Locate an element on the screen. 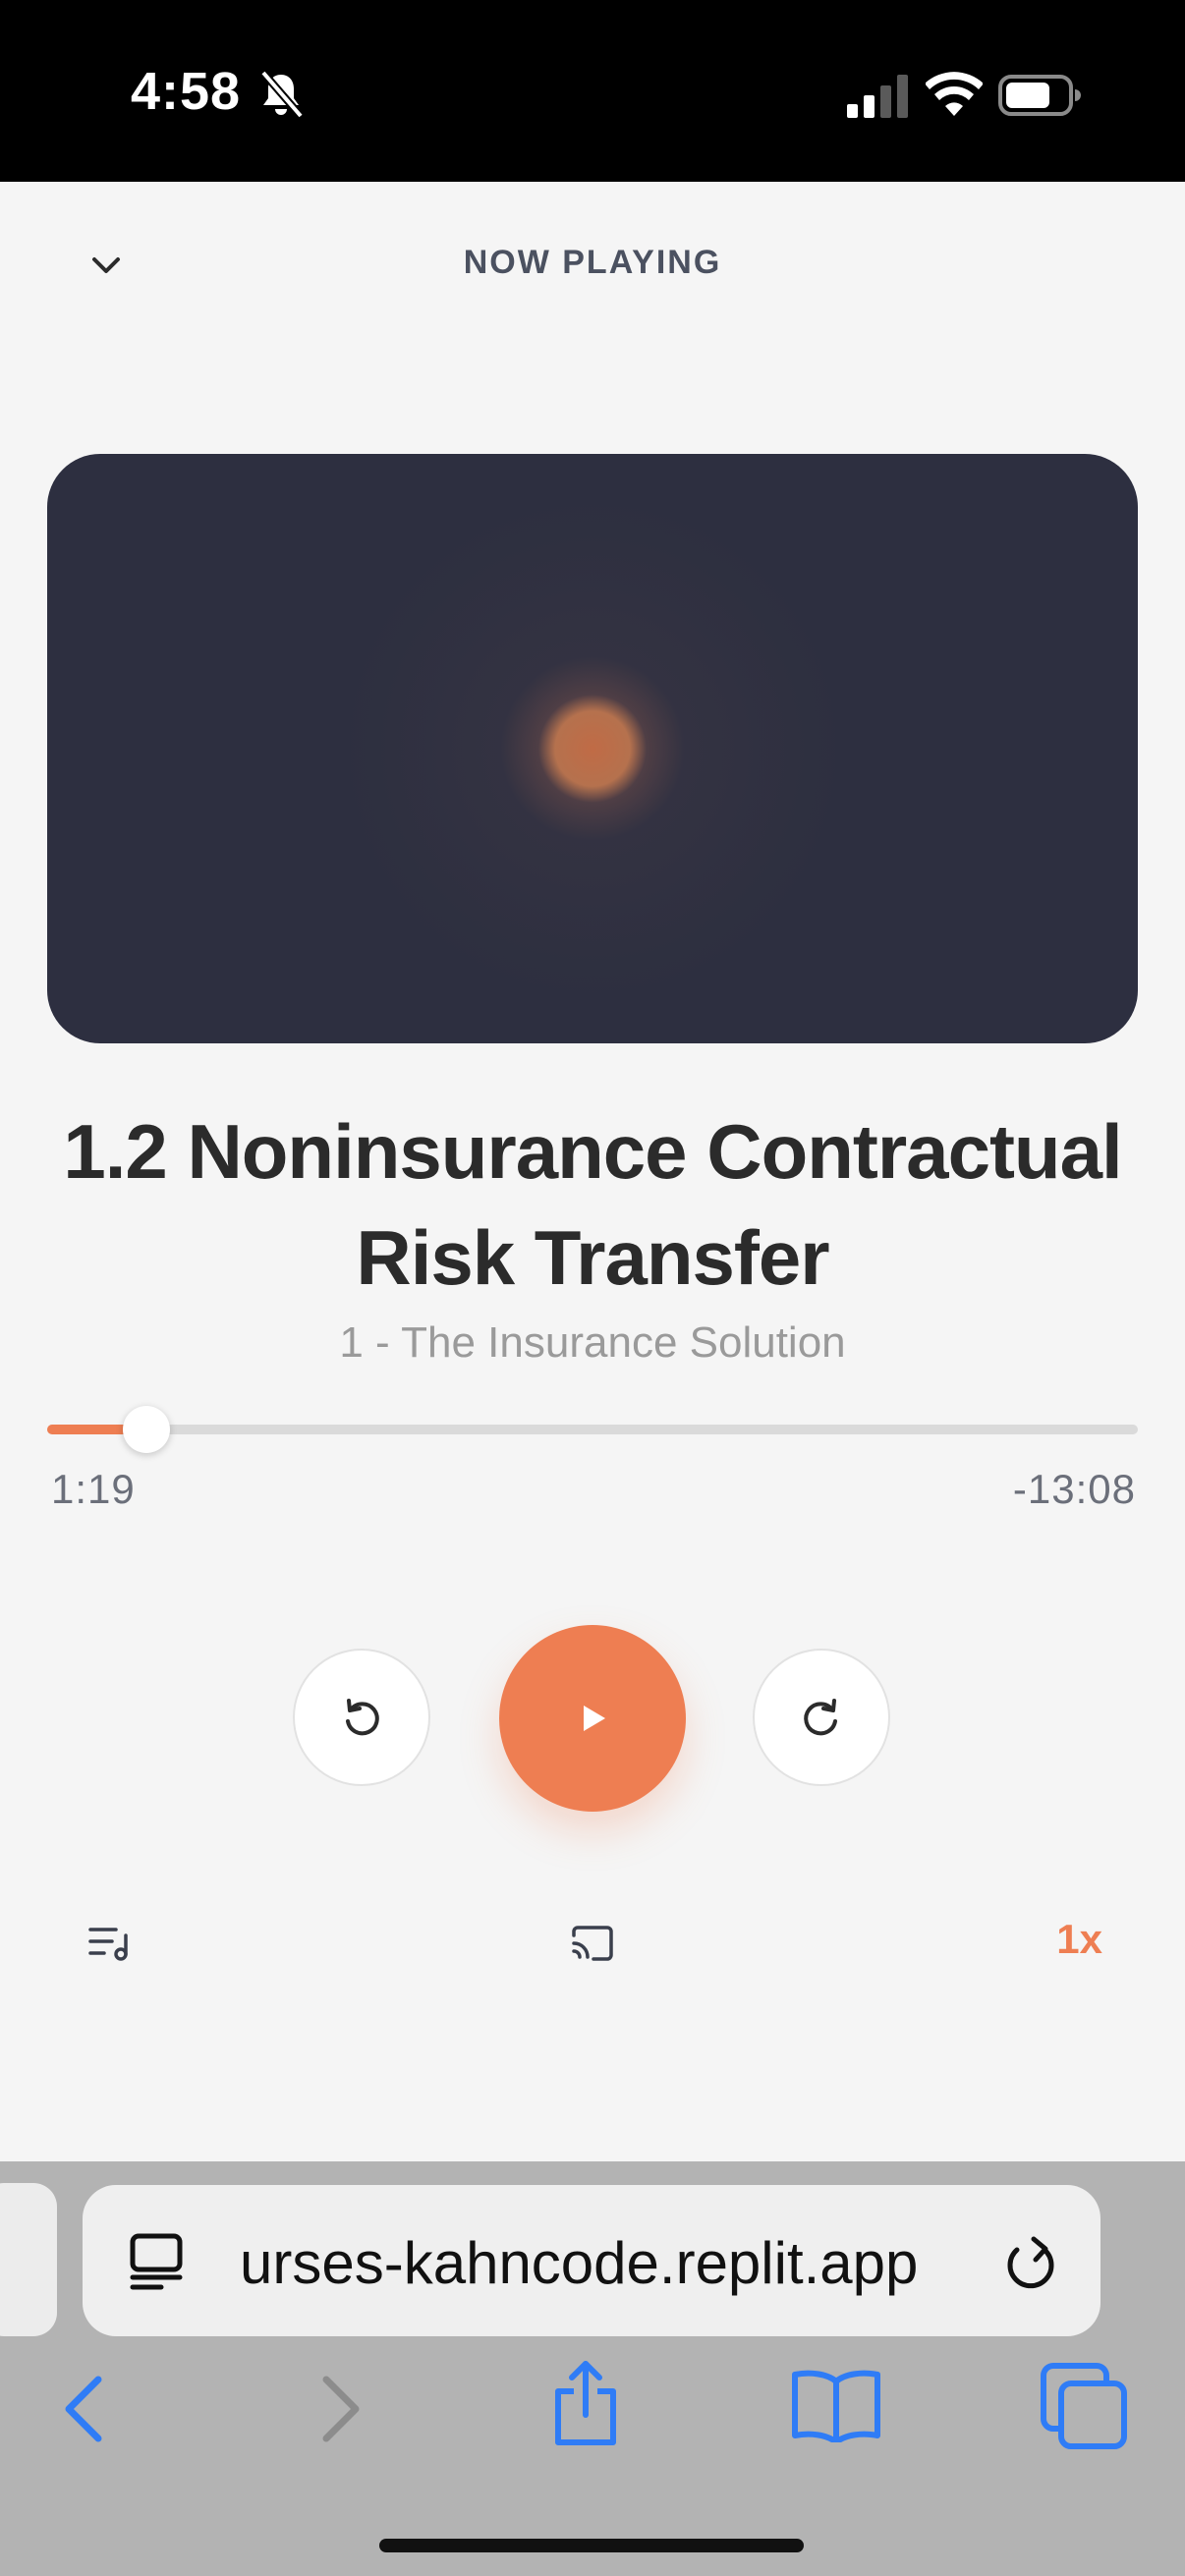 The width and height of the screenshot is (1185, 2576). page-title: NOW PLAYING is located at coordinates (592, 262).